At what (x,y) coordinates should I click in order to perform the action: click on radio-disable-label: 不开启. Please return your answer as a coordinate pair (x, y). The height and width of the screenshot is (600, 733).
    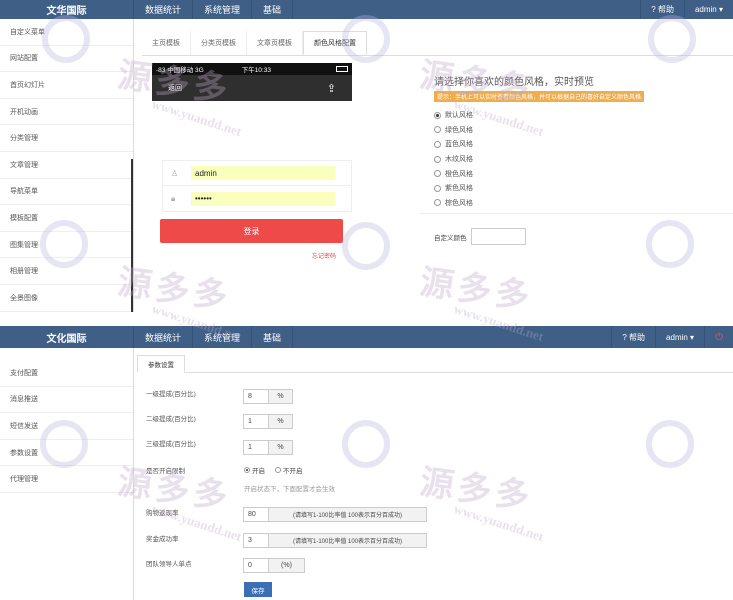
    Looking at the image, I should click on (293, 471).